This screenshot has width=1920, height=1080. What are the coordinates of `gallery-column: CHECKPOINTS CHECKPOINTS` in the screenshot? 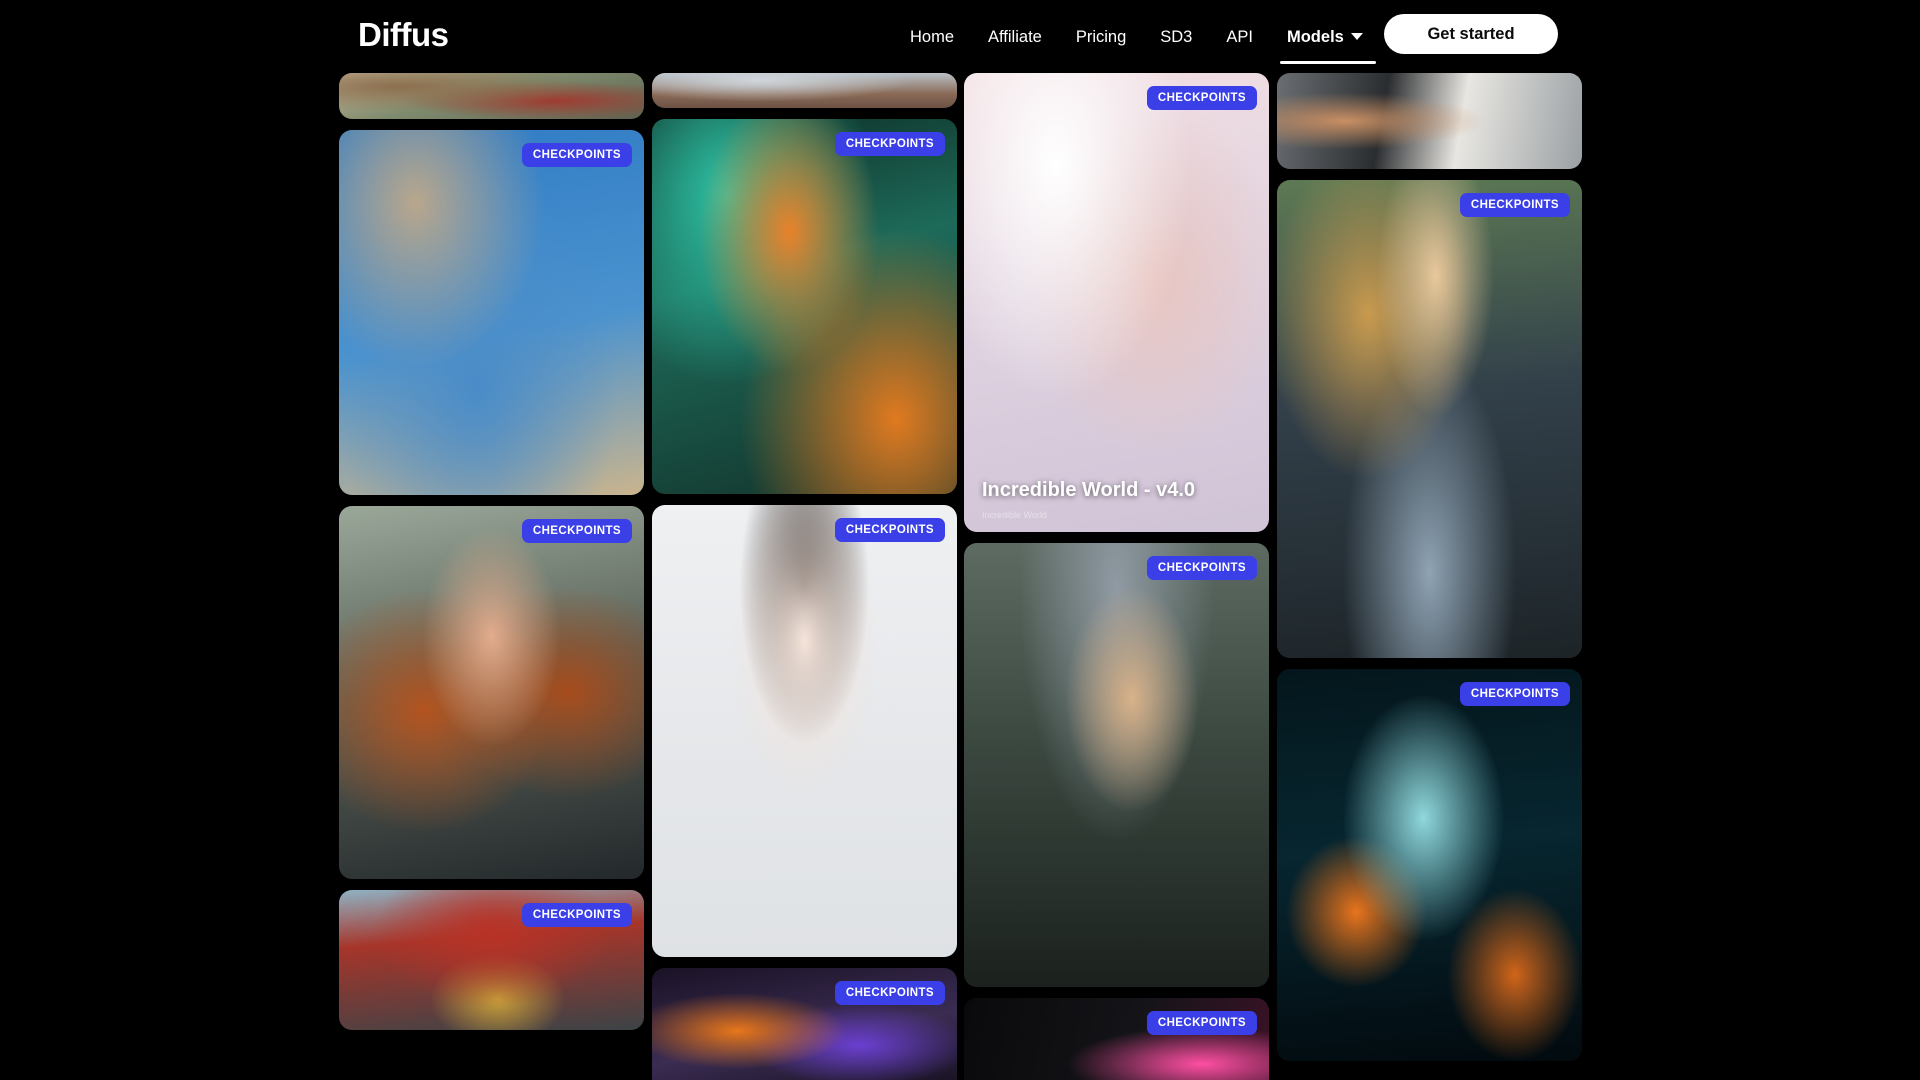 It's located at (1429, 572).